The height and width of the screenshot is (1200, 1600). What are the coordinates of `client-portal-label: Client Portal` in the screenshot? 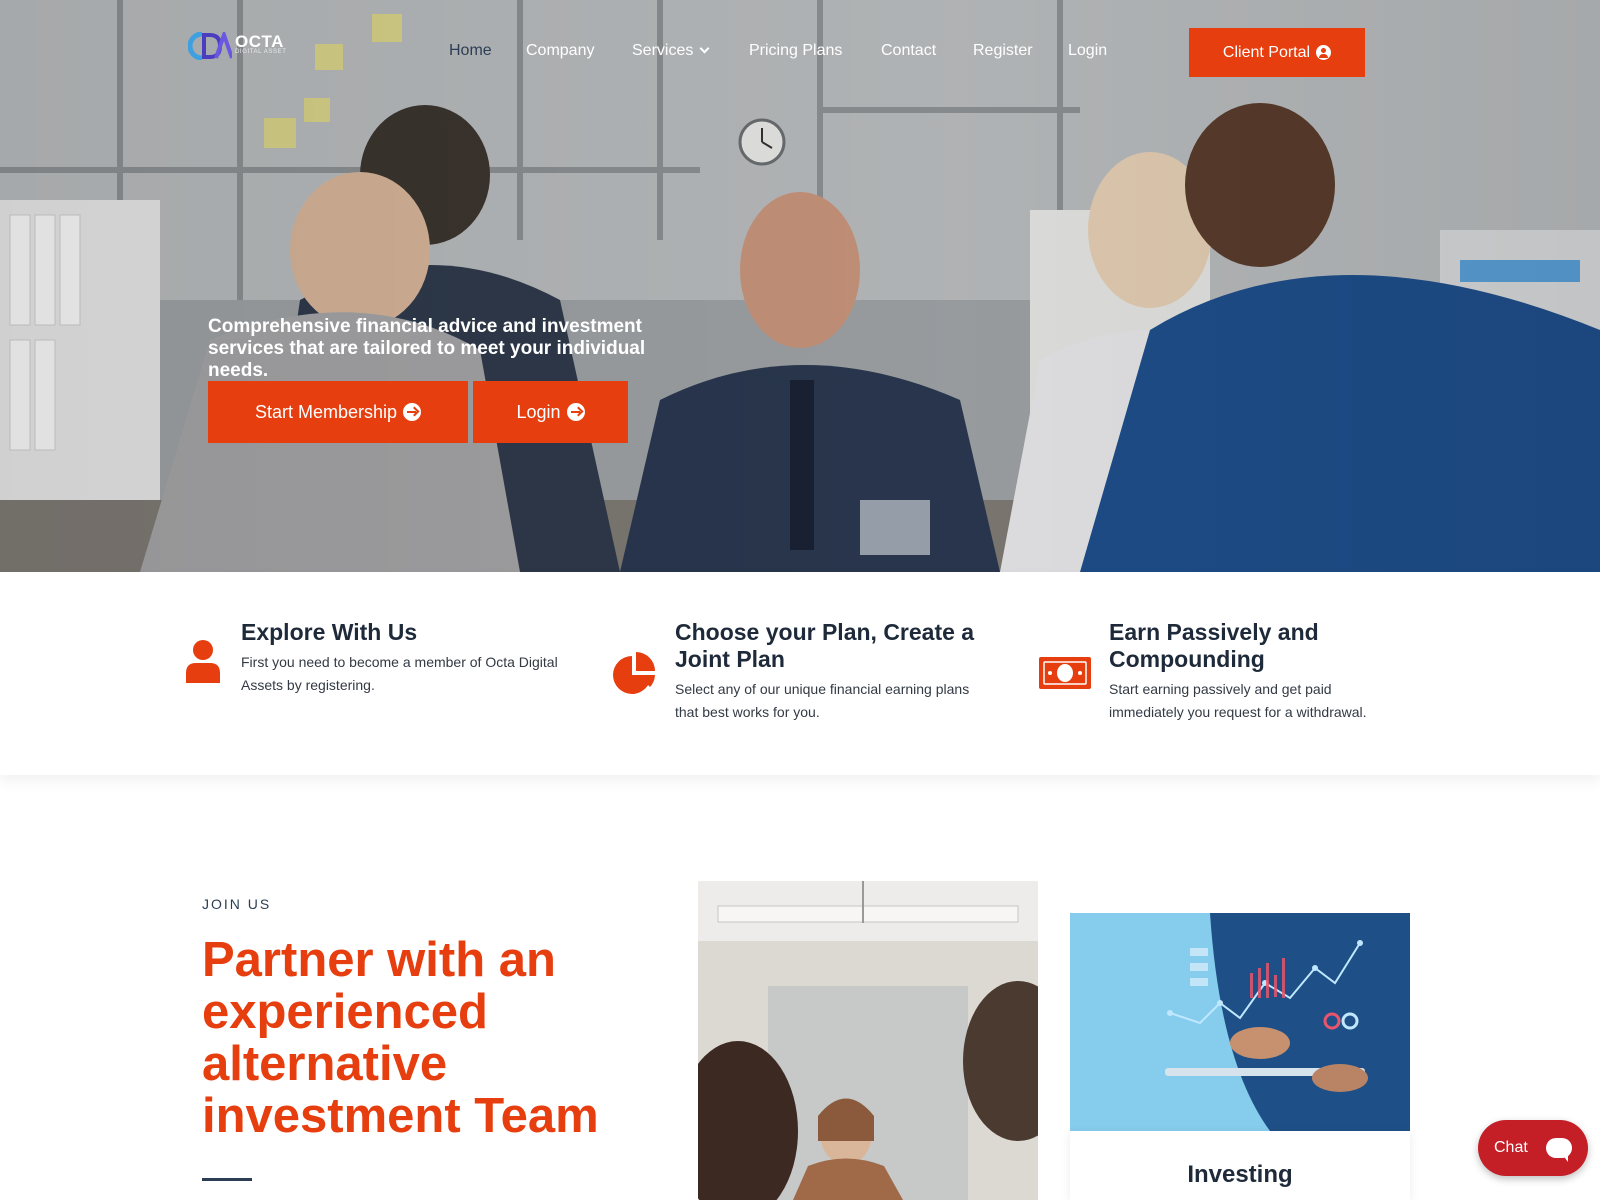 It's located at (1266, 52).